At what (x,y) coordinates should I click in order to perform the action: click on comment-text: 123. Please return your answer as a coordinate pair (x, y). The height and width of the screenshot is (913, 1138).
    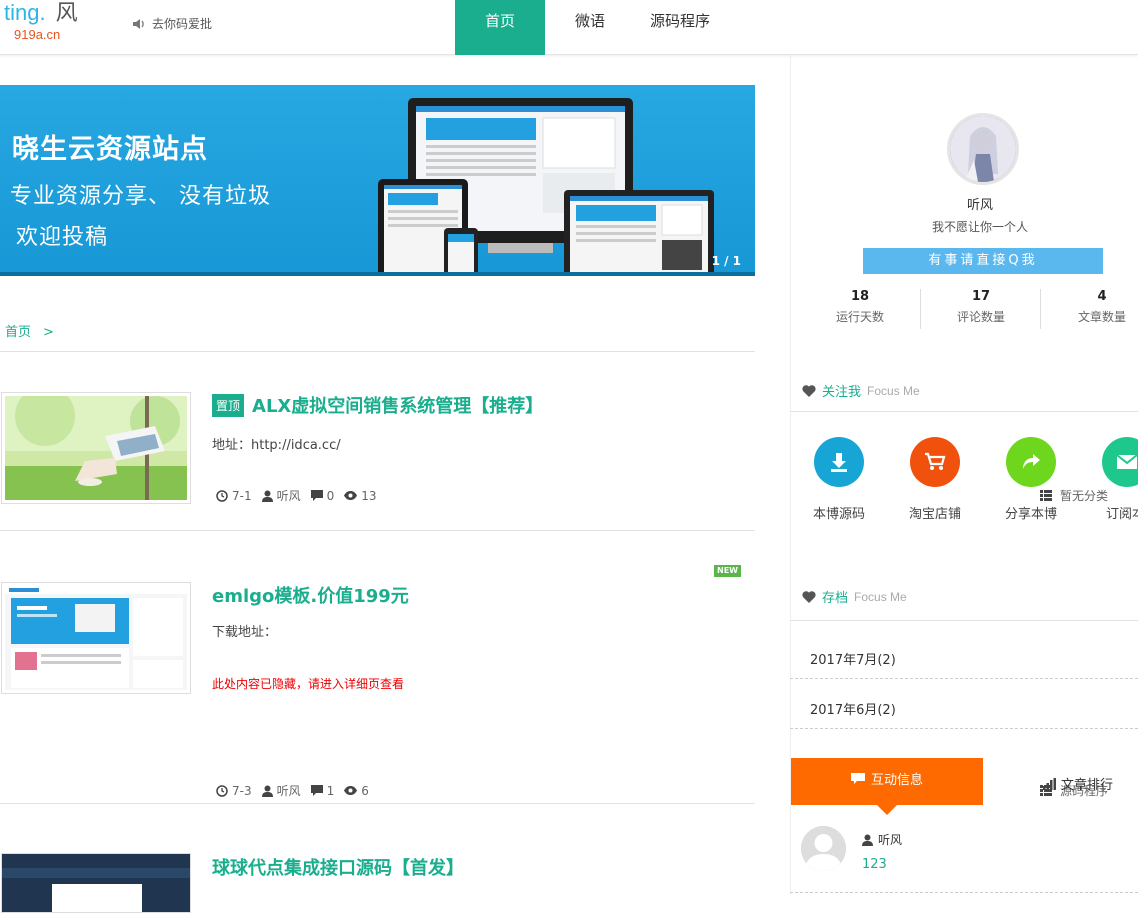
    Looking at the image, I should click on (874, 864).